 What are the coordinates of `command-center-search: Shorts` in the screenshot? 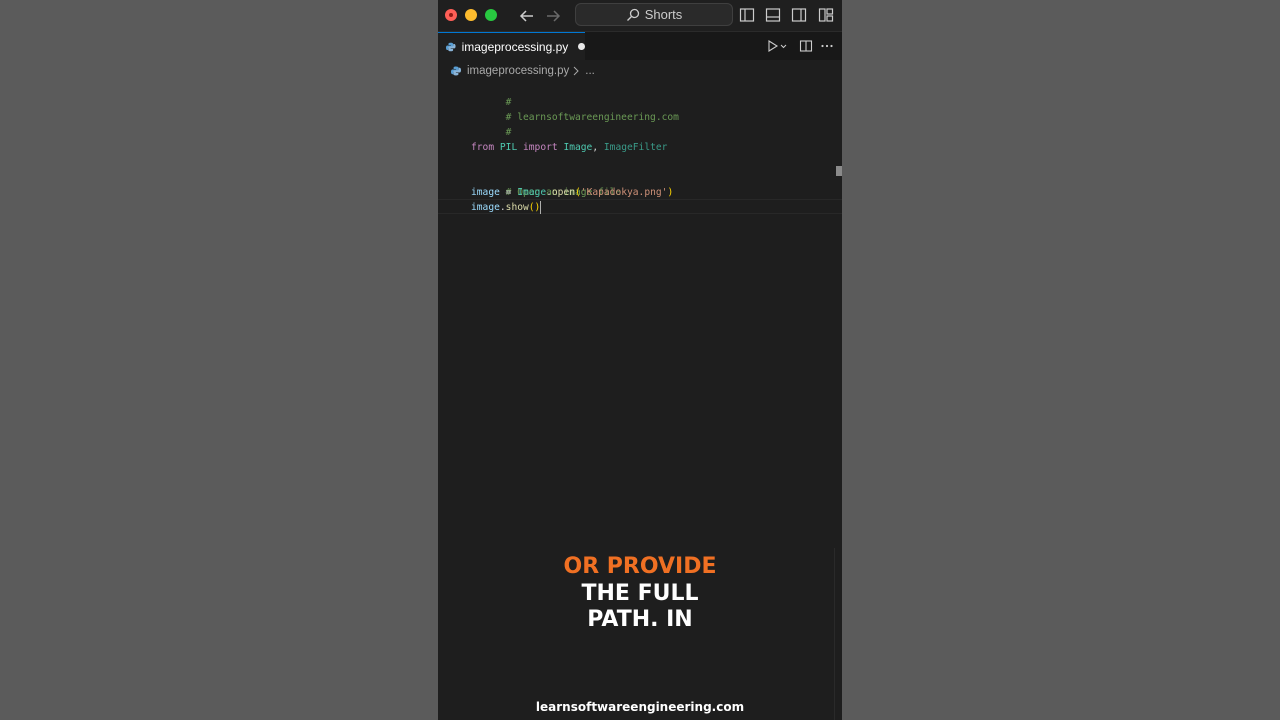 It's located at (654, 14).